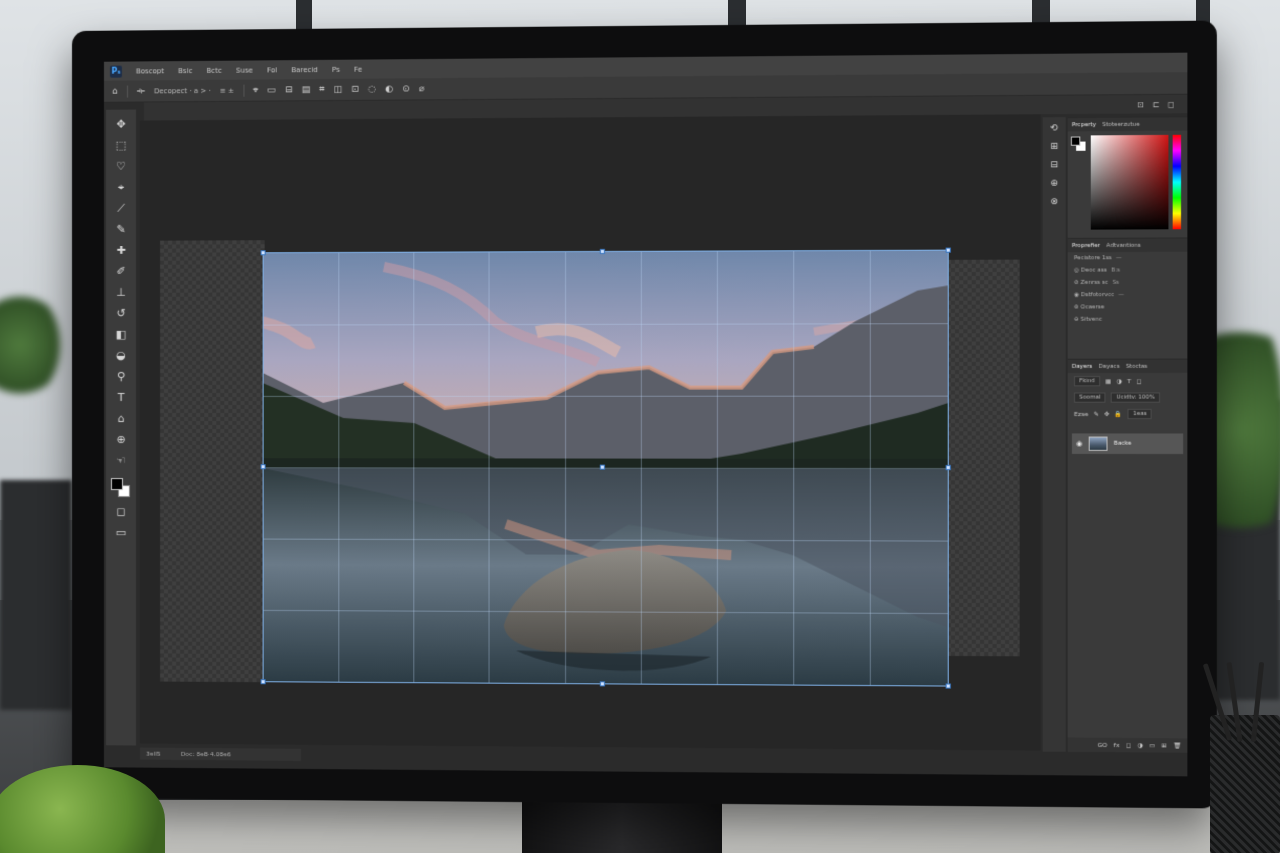 Image resolution: width=1280 pixels, height=853 pixels. Describe the element at coordinates (121, 334) in the screenshot. I see `eraser-tool-icon: ◧` at that location.